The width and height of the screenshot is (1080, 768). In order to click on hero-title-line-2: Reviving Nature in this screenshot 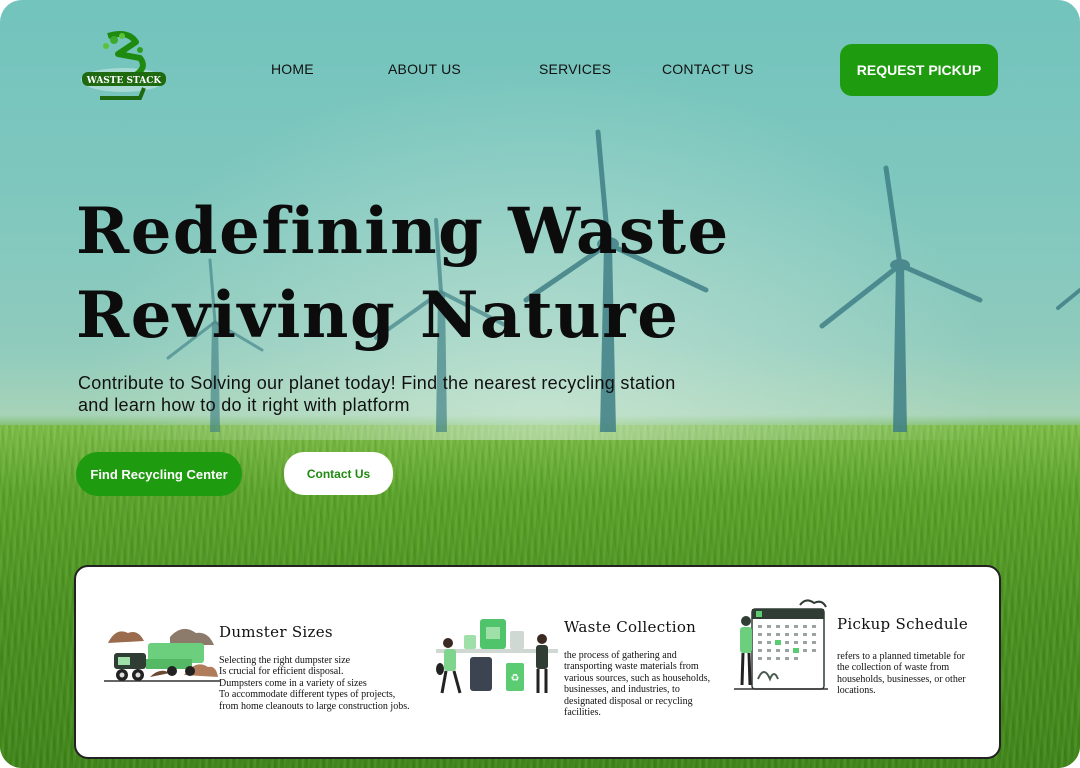, I will do `click(378, 315)`.